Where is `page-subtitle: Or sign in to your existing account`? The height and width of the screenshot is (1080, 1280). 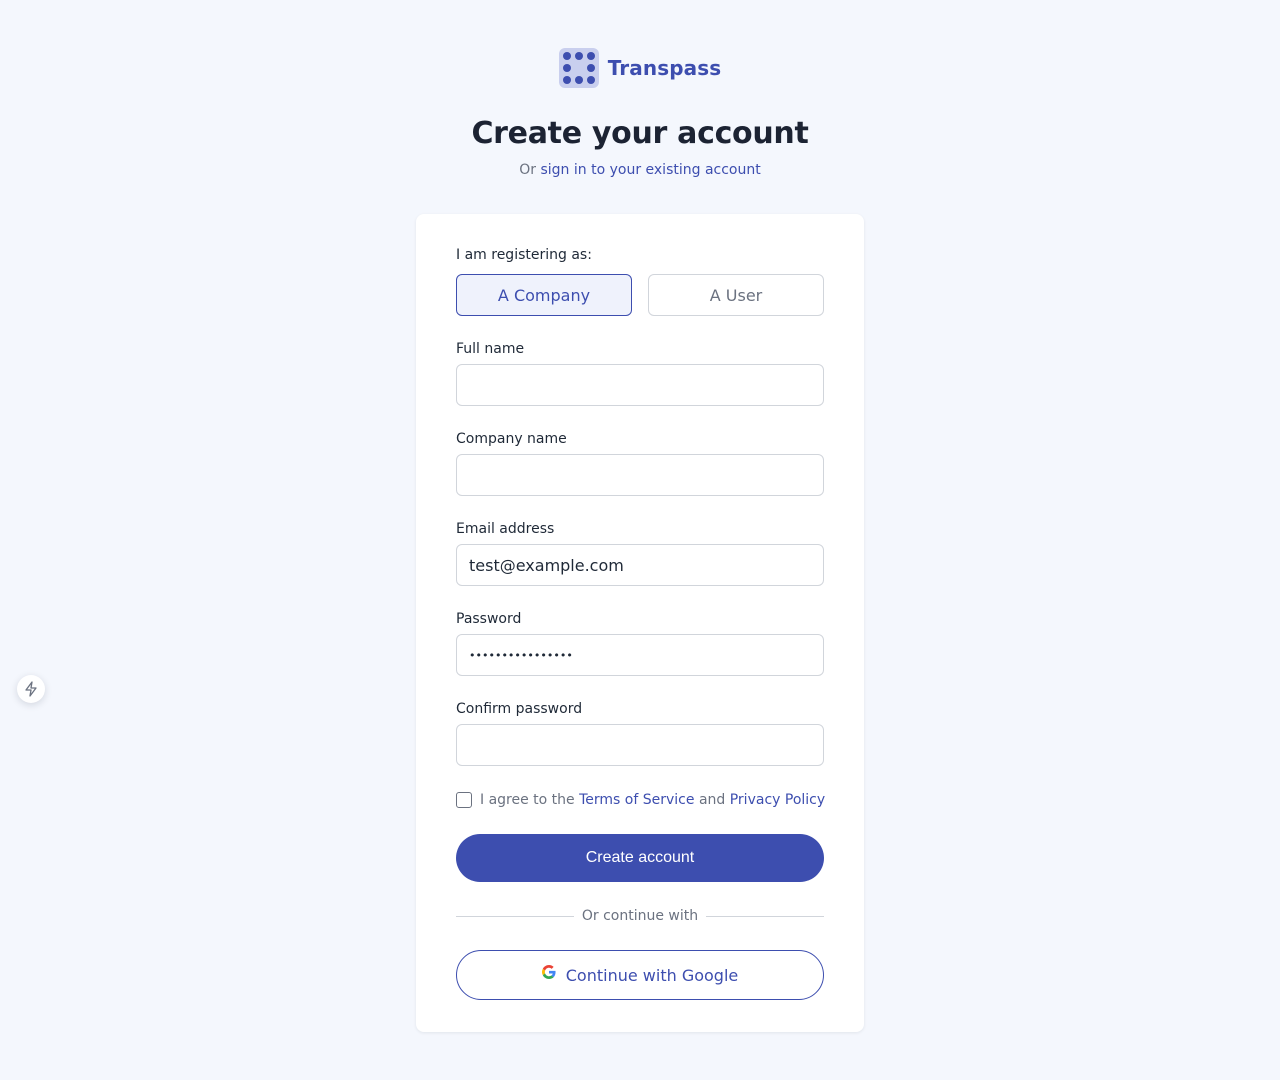
page-subtitle: Or sign in to your existing account is located at coordinates (640, 170).